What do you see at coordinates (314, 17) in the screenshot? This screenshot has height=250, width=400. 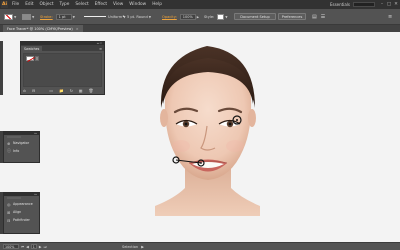 I see `arrange-icon: ▤` at bounding box center [314, 17].